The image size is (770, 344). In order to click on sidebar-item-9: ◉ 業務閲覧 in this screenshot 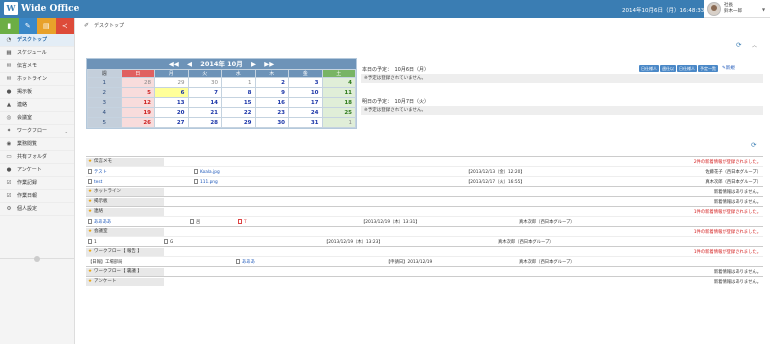, I will do `click(37, 144)`.